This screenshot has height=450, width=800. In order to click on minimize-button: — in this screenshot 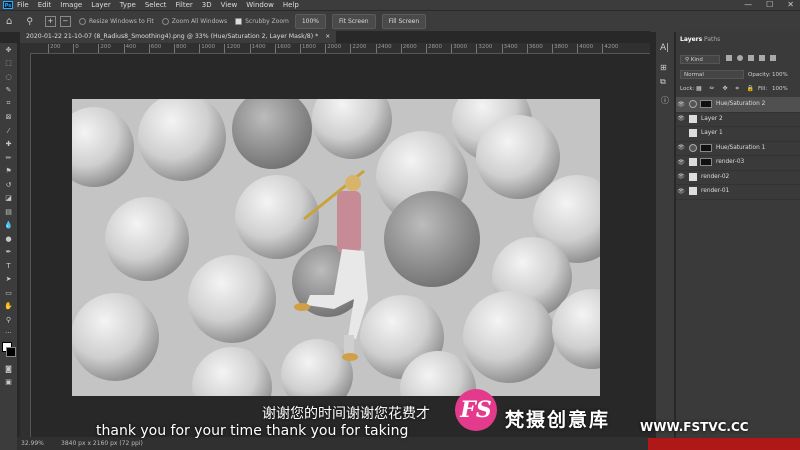, I will do `click(748, 5)`.